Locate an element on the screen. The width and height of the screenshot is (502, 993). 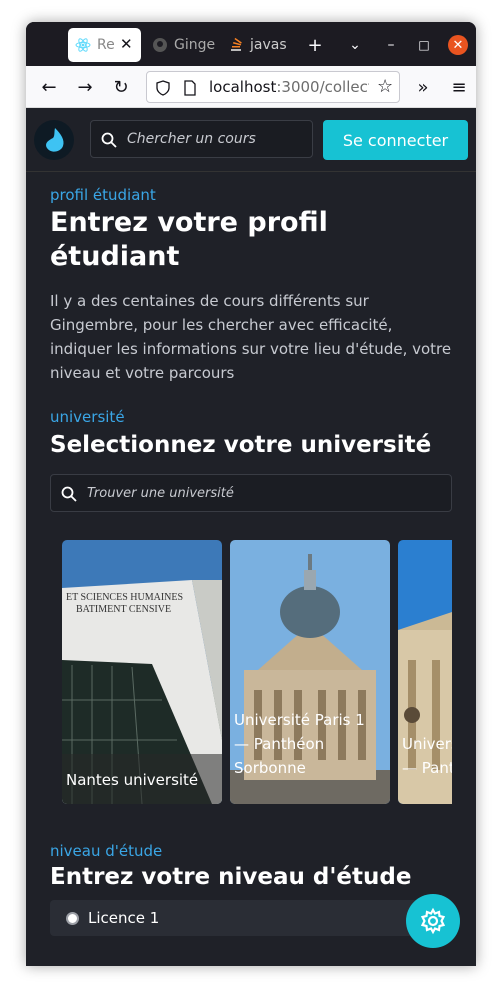
settings-button is located at coordinates (433, 921).